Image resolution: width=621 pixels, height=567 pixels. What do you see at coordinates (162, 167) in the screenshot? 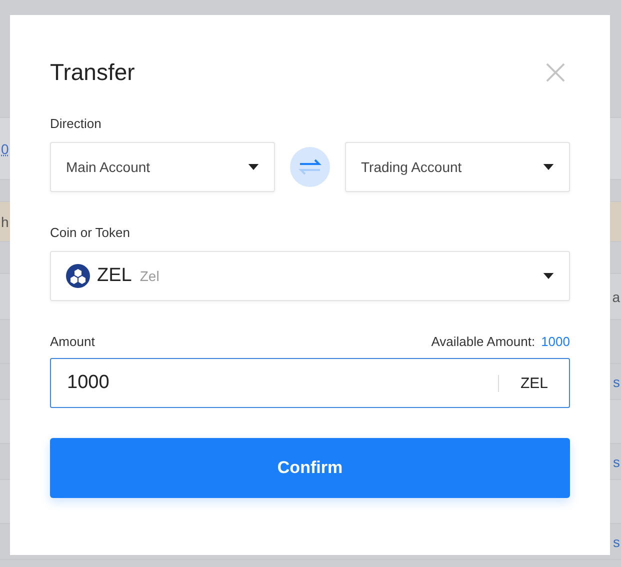
I see `from-account-select: Main Account` at bounding box center [162, 167].